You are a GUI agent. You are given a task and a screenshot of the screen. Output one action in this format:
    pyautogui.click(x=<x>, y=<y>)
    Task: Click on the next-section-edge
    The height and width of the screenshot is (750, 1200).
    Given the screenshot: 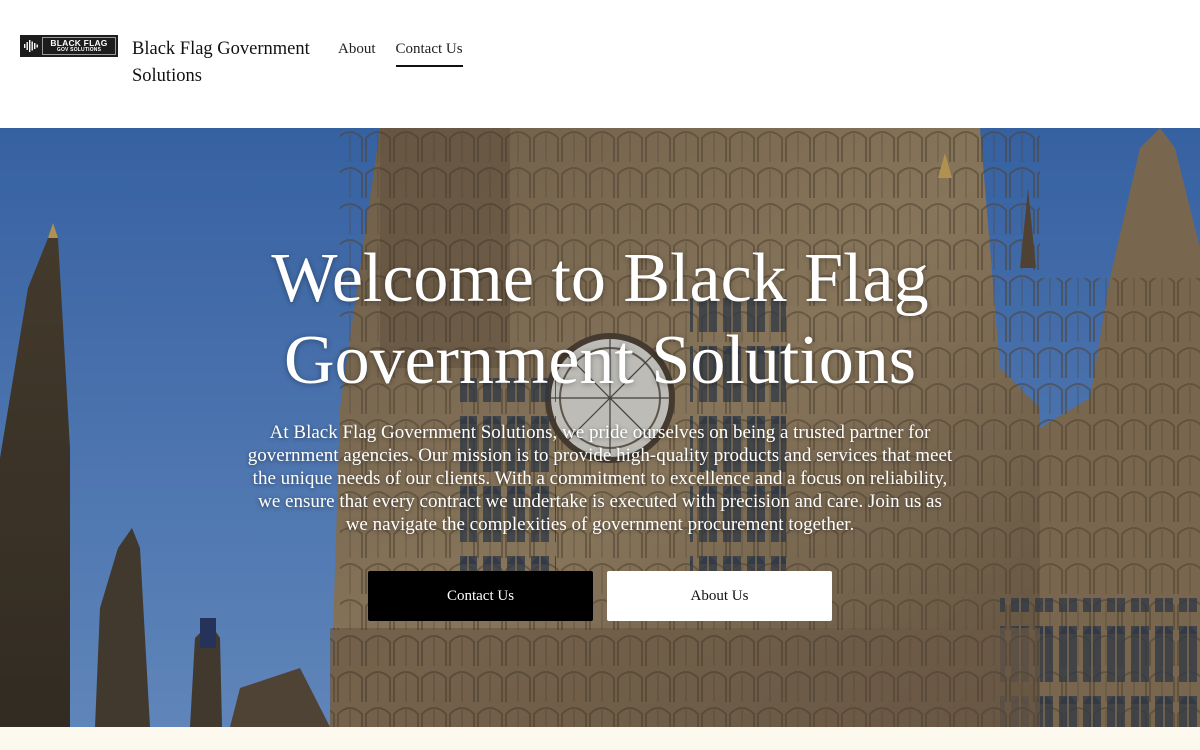 What is the action you would take?
    pyautogui.click(x=600, y=738)
    